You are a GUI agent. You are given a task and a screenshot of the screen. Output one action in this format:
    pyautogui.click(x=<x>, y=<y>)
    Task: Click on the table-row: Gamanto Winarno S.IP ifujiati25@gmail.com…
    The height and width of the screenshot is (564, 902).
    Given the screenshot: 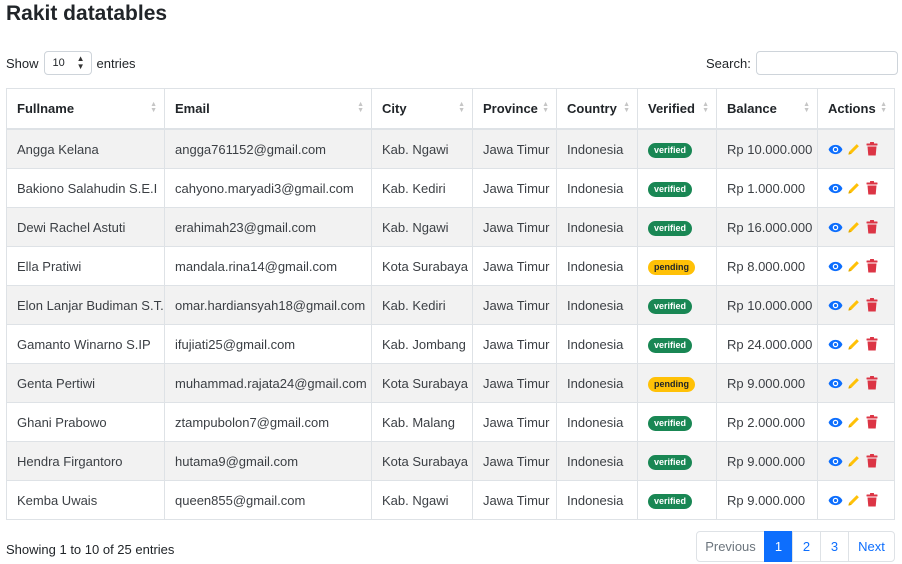 What is the action you would take?
    pyautogui.click(x=450, y=344)
    